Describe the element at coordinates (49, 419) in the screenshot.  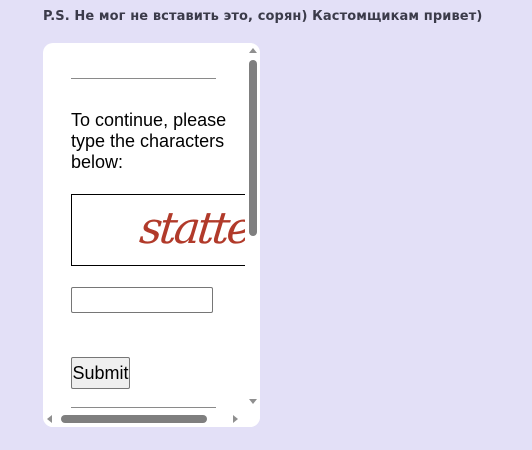
I see `triangle-left-icon` at that location.